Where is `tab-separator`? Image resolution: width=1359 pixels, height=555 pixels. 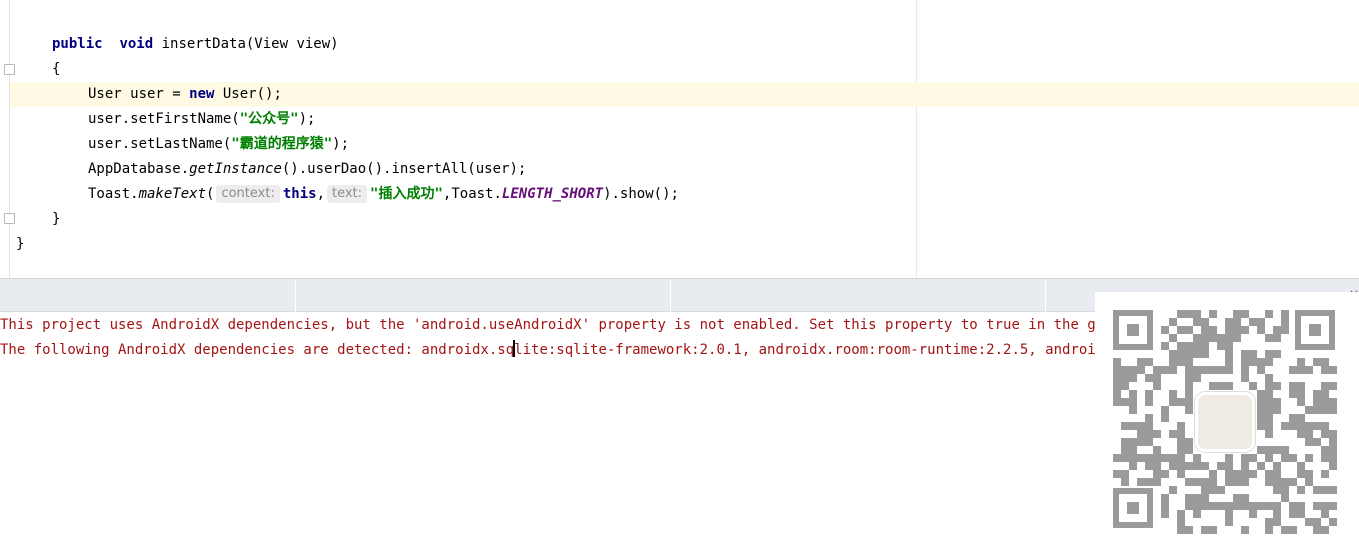
tab-separator is located at coordinates (670, 295).